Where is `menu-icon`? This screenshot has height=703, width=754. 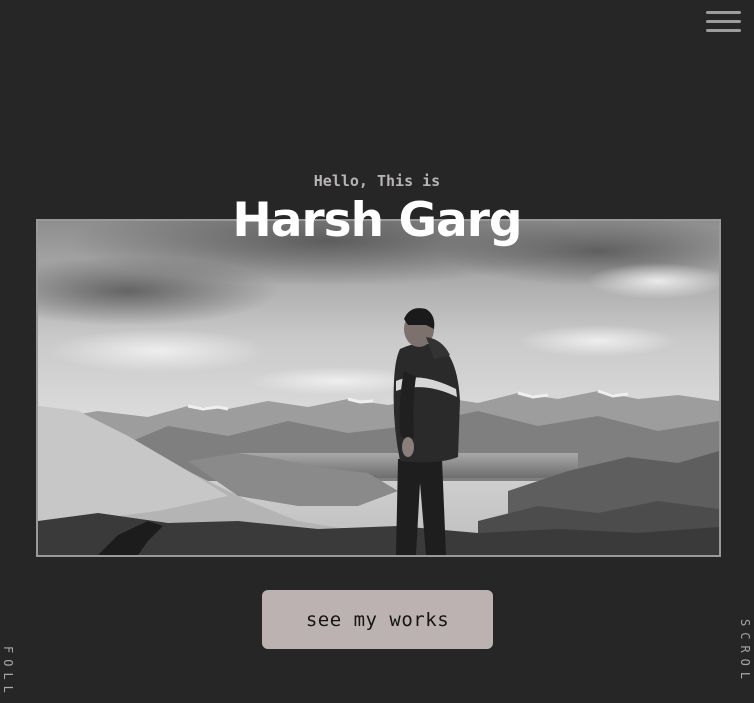 menu-icon is located at coordinates (724, 22).